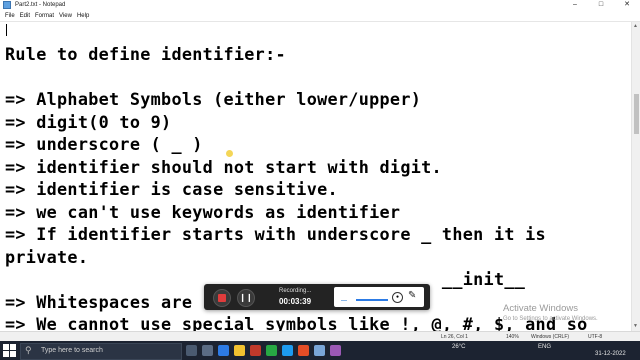 This screenshot has height=360, width=640. What do you see at coordinates (229, 153) in the screenshot?
I see `mouse-pointer-highlight` at bounding box center [229, 153].